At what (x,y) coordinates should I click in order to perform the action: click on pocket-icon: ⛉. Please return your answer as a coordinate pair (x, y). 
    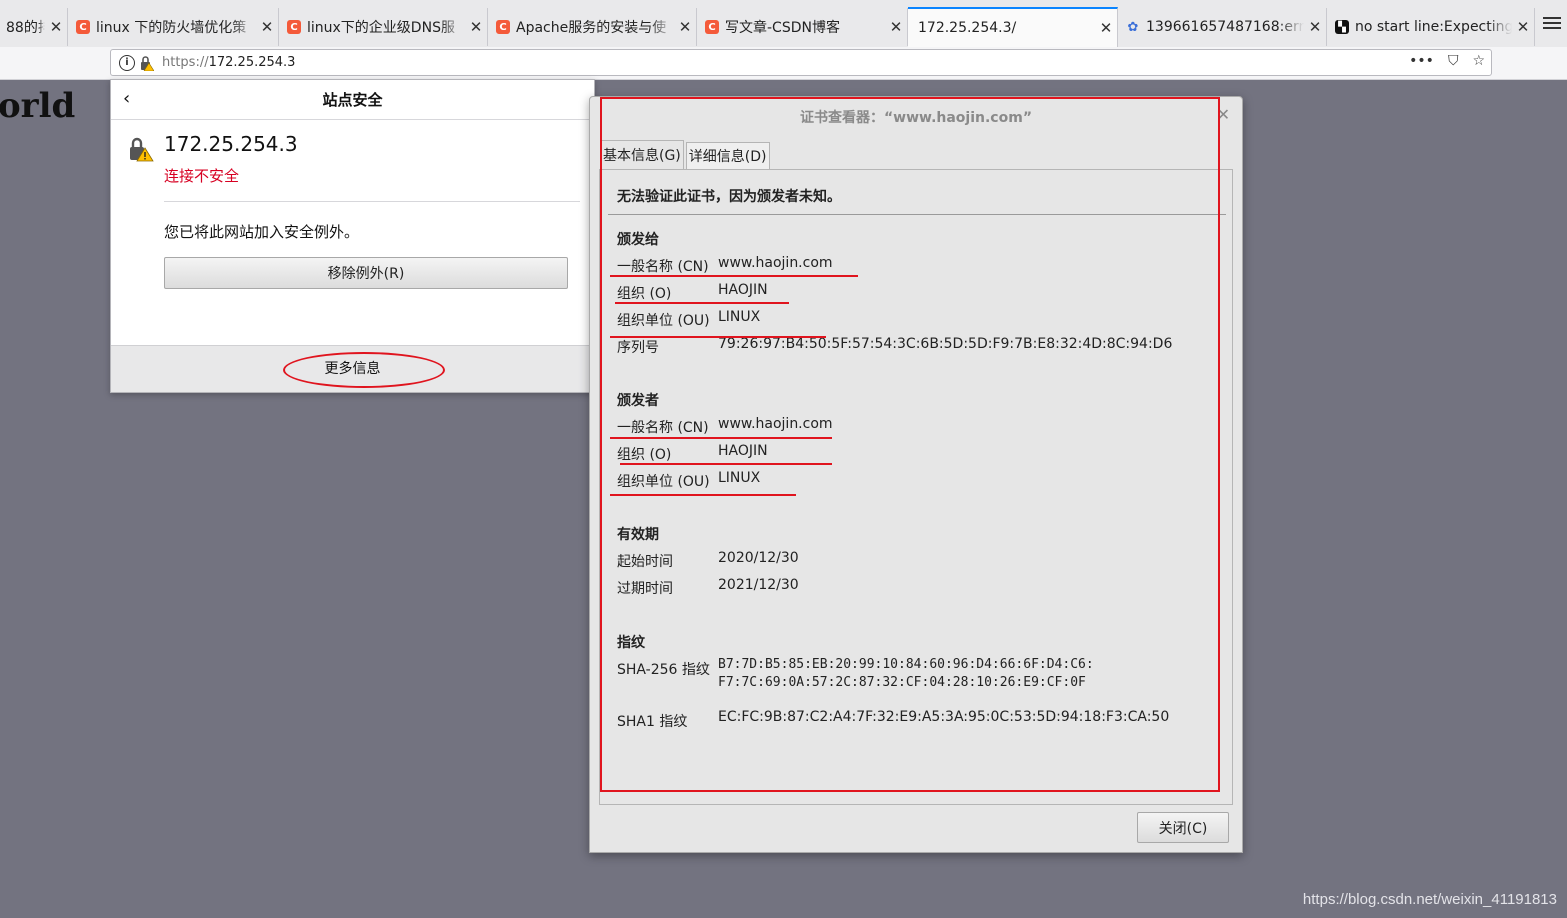
    Looking at the image, I should click on (1453, 61).